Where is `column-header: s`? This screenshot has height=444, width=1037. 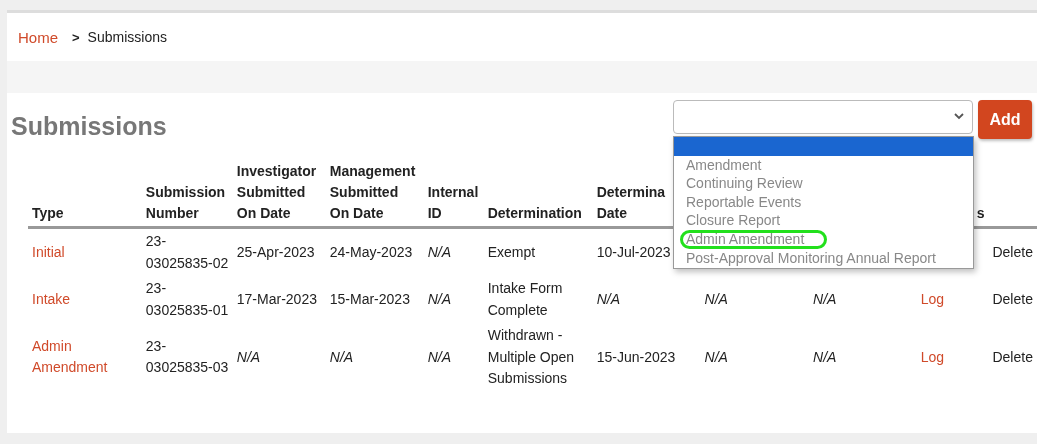 column-header: s is located at coordinates (980, 213).